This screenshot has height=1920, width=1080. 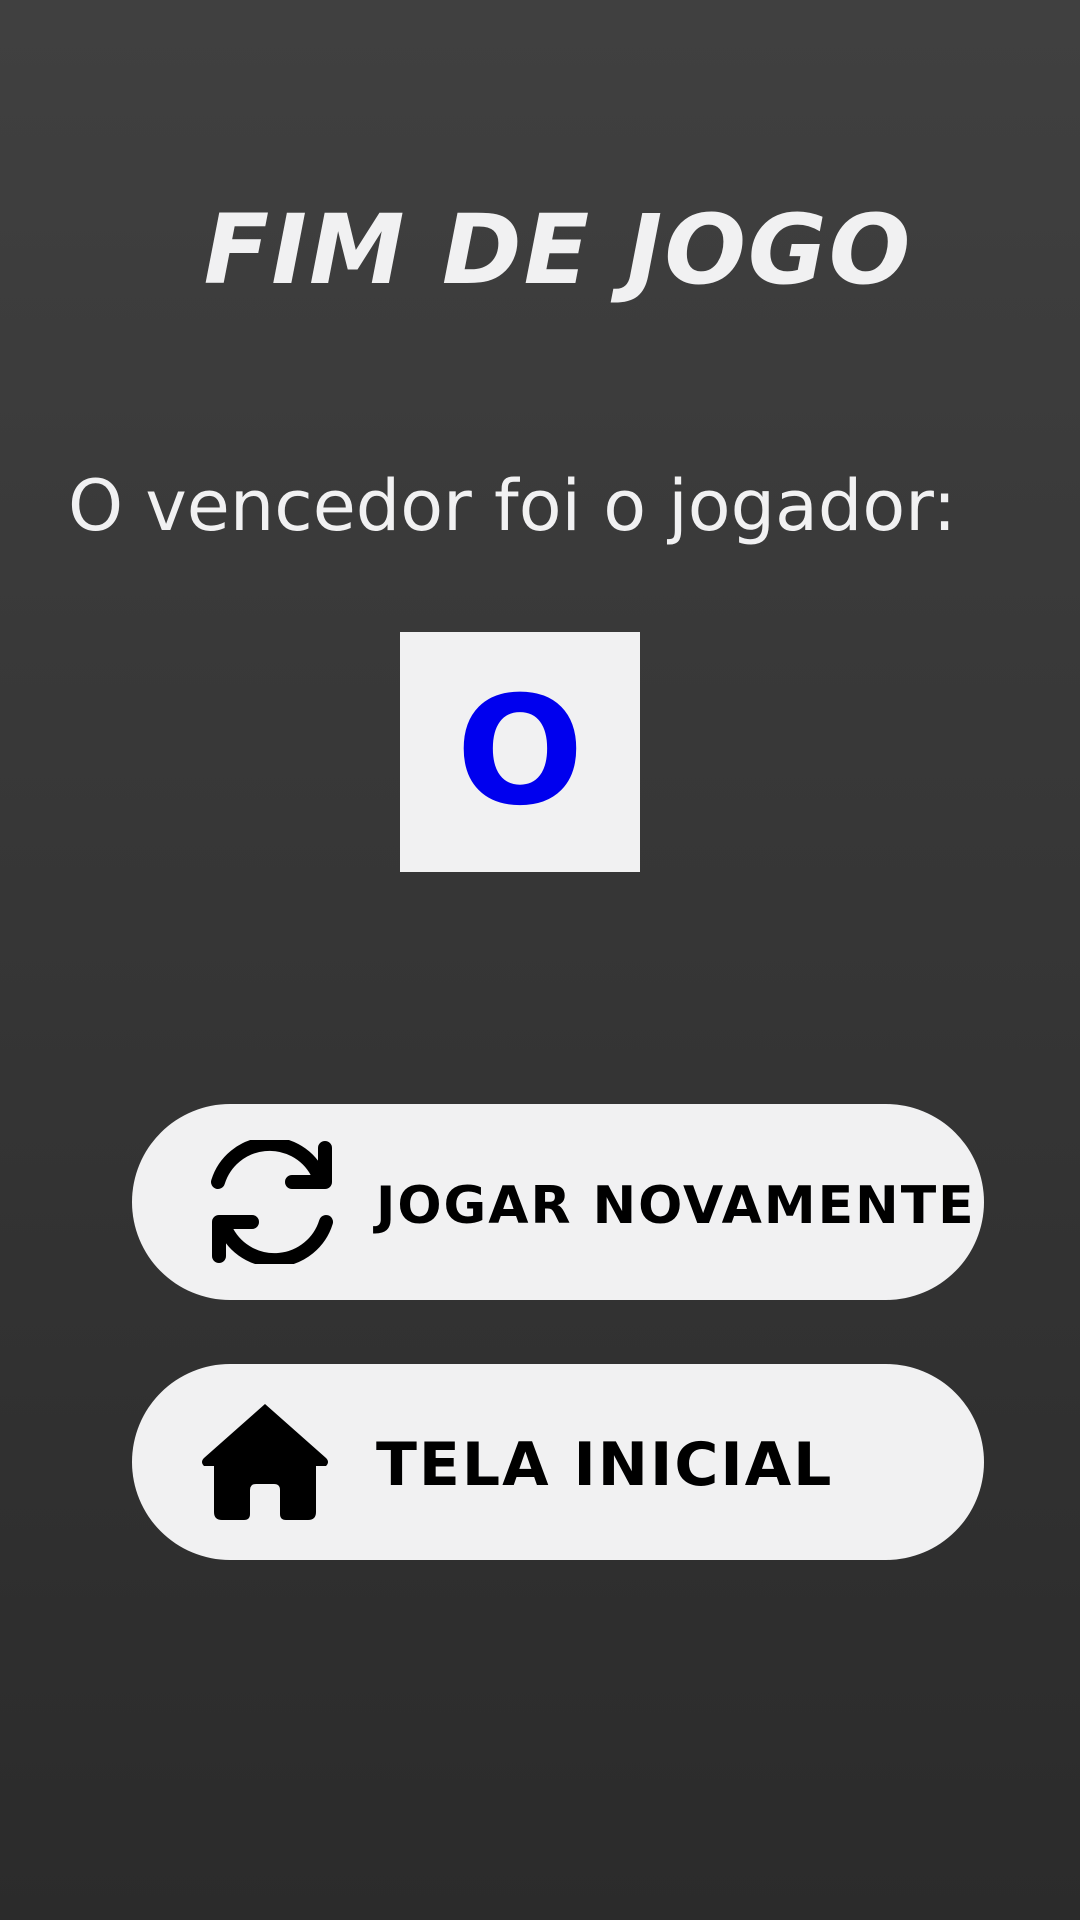 I want to click on home-icon, so click(x=265, y=1462).